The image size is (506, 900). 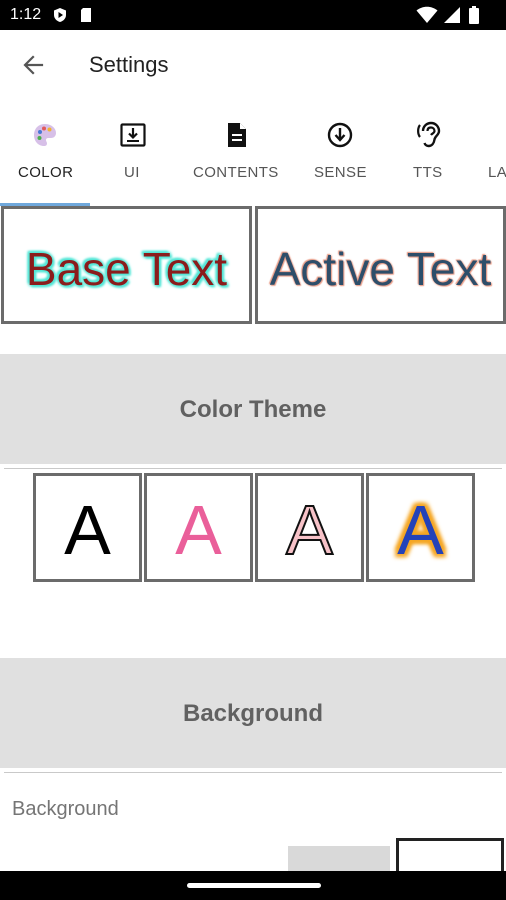 What do you see at coordinates (497, 172) in the screenshot?
I see `tab-label-la: LA` at bounding box center [497, 172].